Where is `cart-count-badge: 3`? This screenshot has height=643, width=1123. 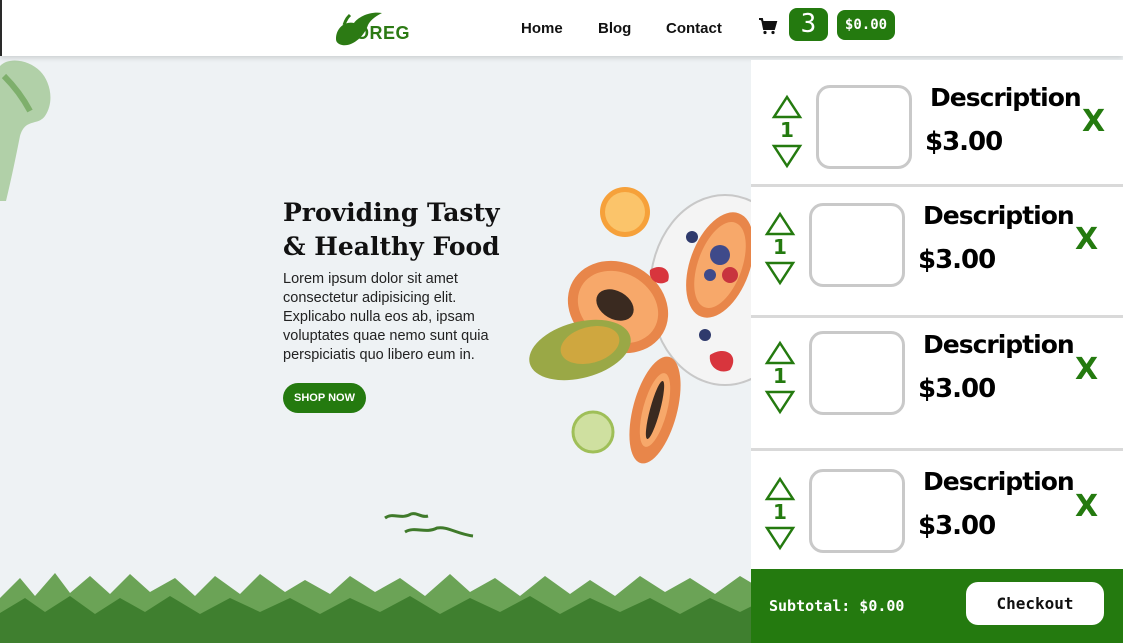
cart-count-badge: 3 is located at coordinates (808, 24).